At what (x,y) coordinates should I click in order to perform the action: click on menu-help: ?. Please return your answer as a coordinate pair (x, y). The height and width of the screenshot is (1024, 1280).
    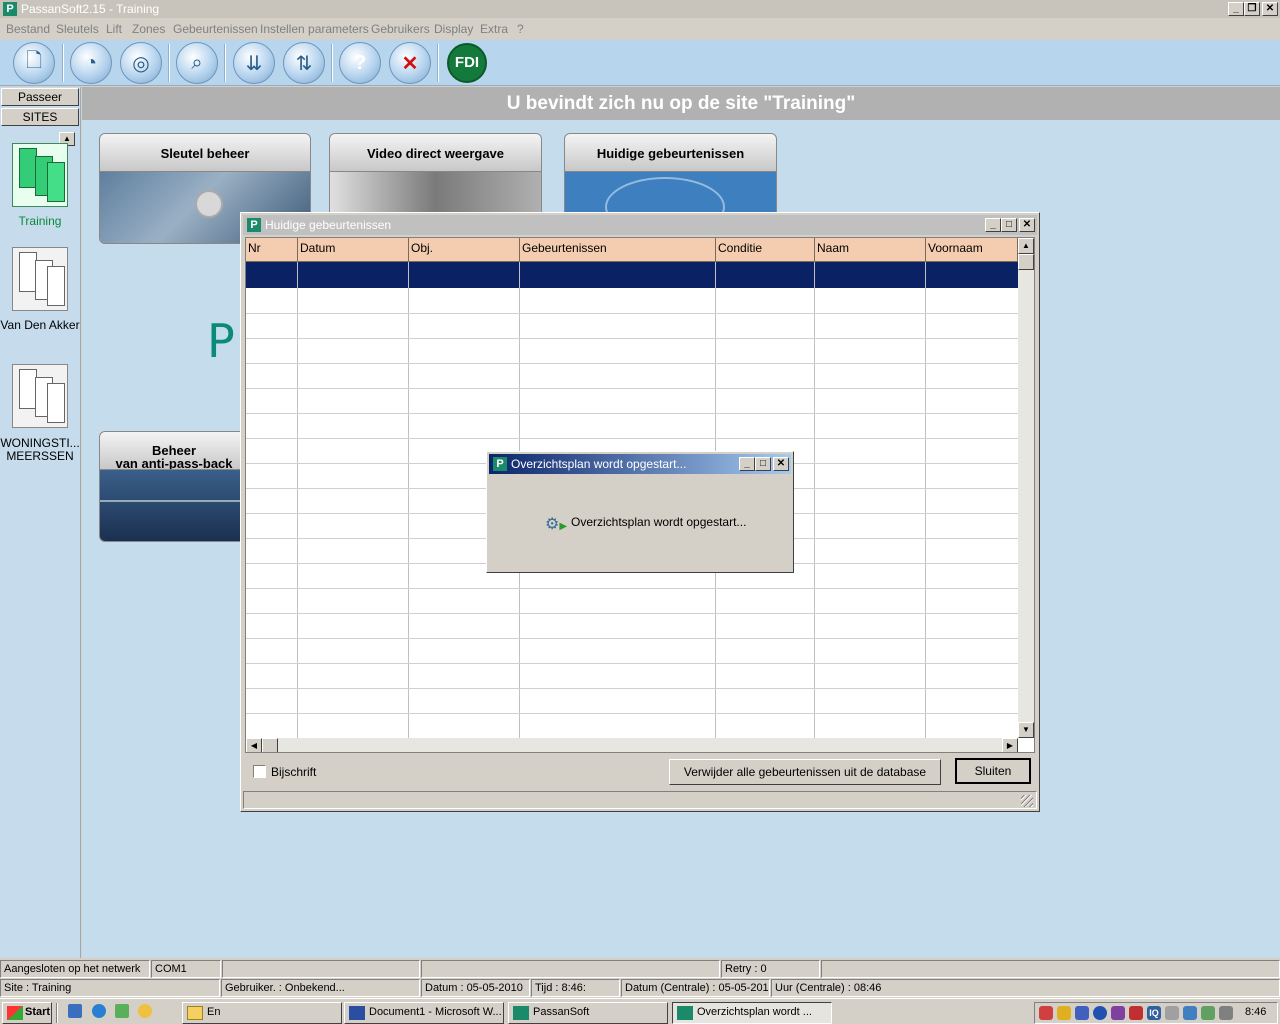
    Looking at the image, I should click on (520, 29).